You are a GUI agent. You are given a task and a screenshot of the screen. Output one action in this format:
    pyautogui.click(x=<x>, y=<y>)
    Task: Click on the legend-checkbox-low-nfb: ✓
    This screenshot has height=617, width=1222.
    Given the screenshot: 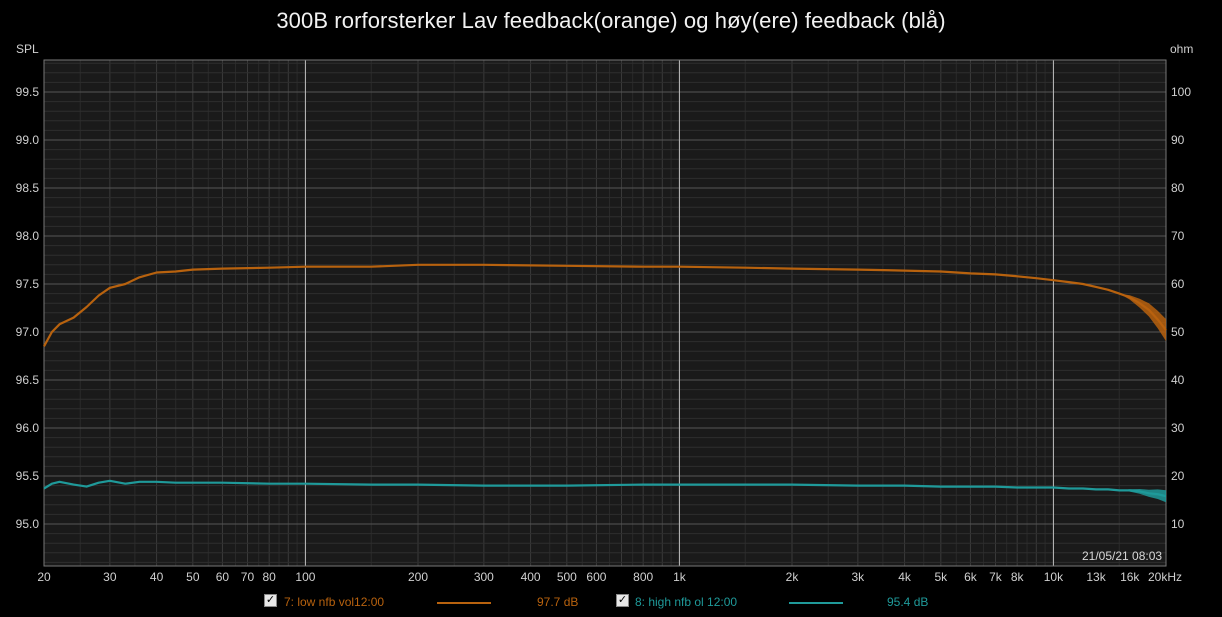 What is the action you would take?
    pyautogui.click(x=270, y=600)
    